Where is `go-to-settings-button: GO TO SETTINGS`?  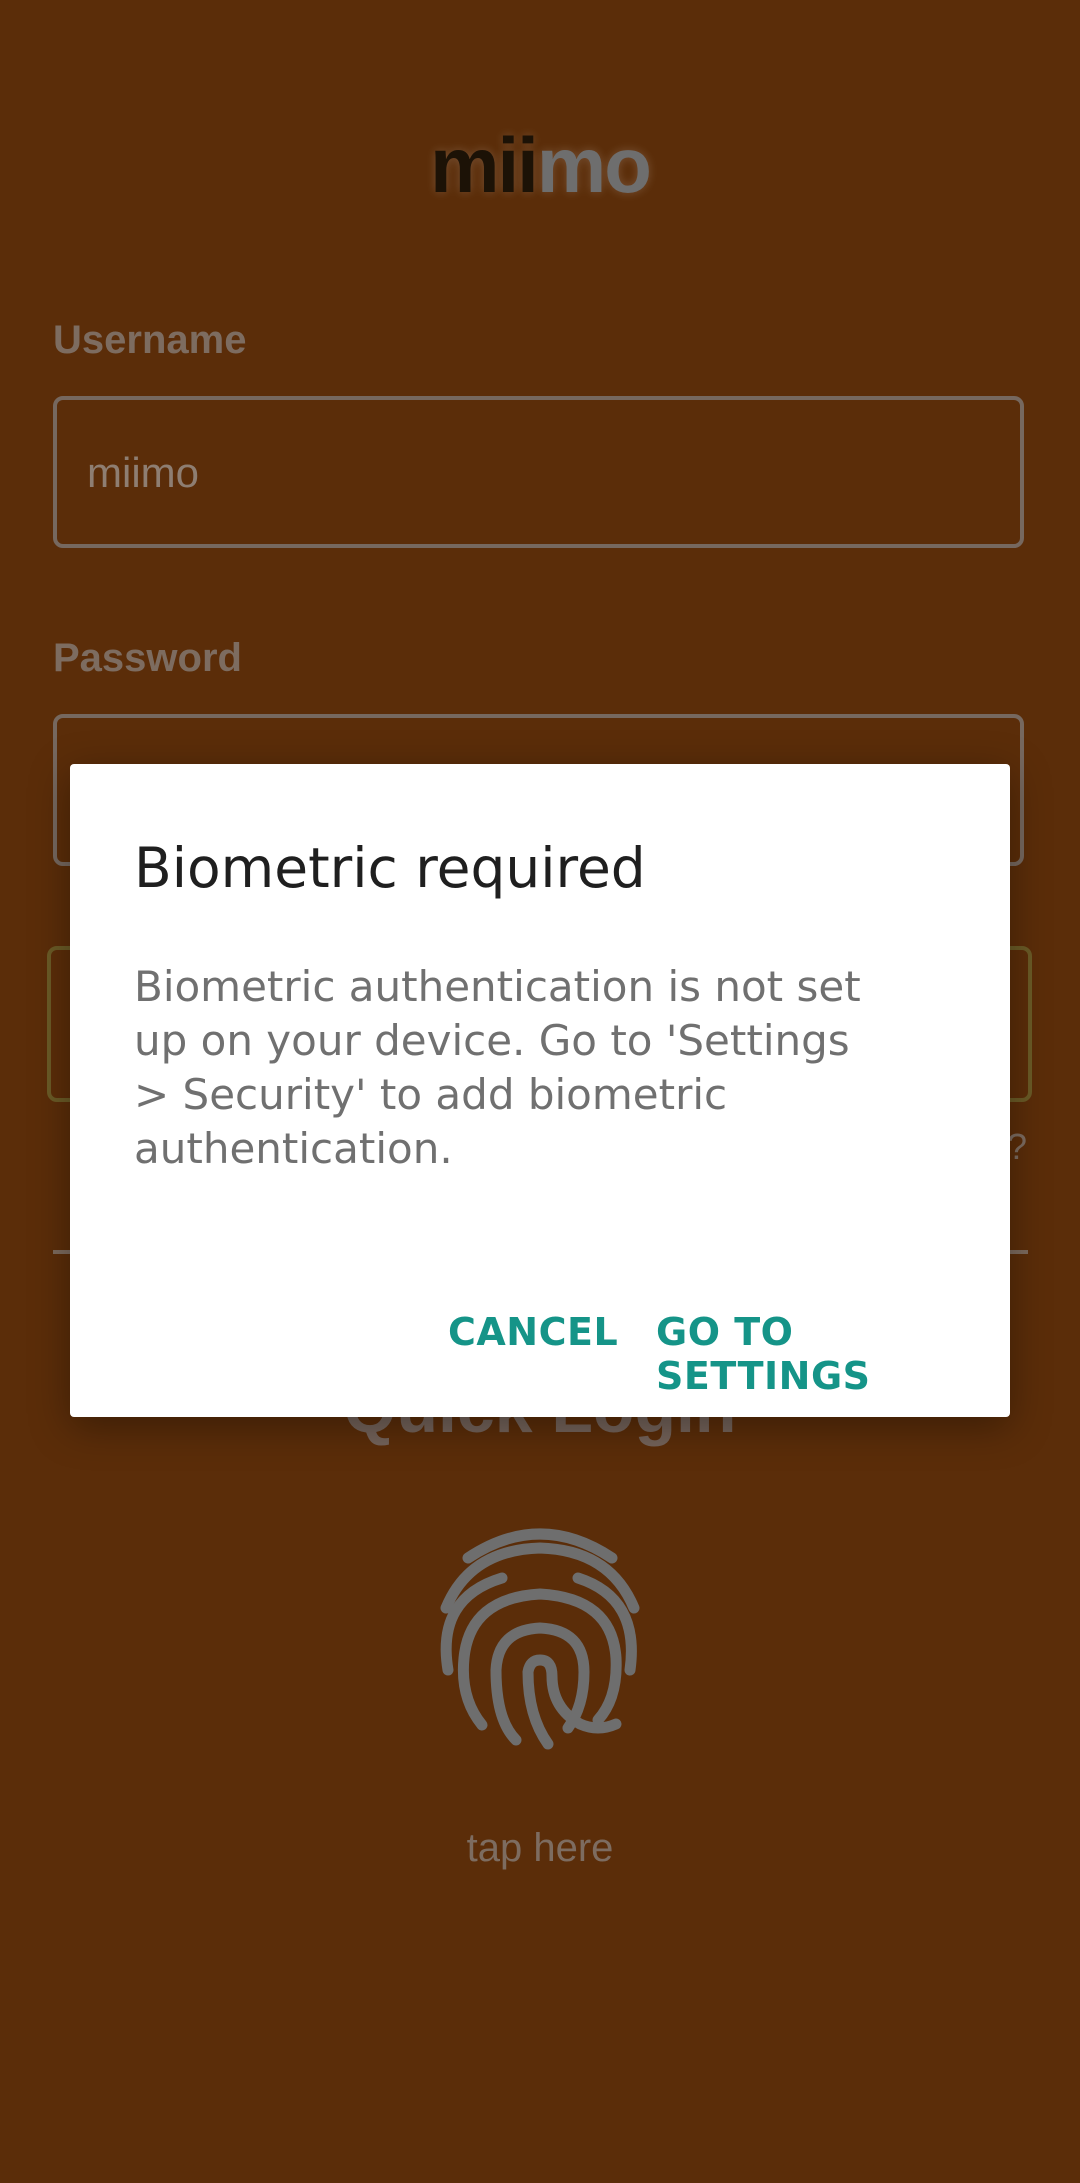
go-to-settings-button: GO TO SETTINGS is located at coordinates (833, 1354).